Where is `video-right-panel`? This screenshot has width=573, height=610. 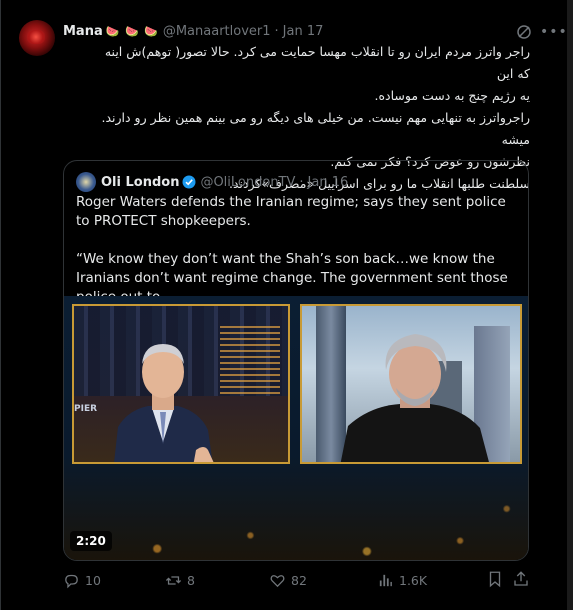 video-right-panel is located at coordinates (411, 384).